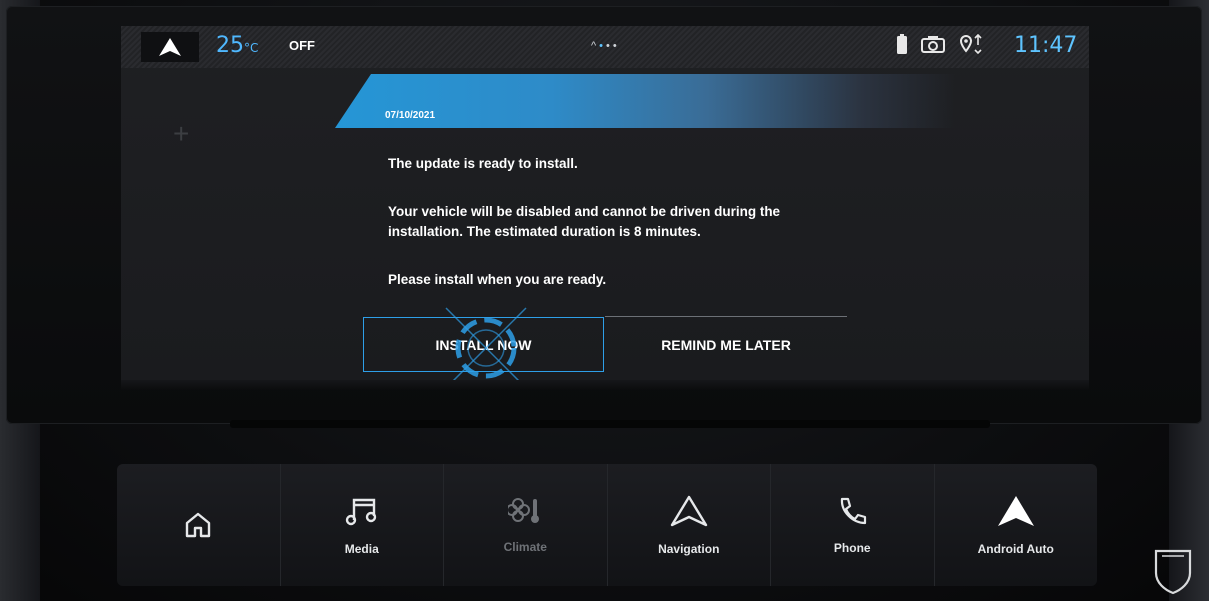 The height and width of the screenshot is (601, 1209). I want to click on dock-item-phone: Phone, so click(853, 525).